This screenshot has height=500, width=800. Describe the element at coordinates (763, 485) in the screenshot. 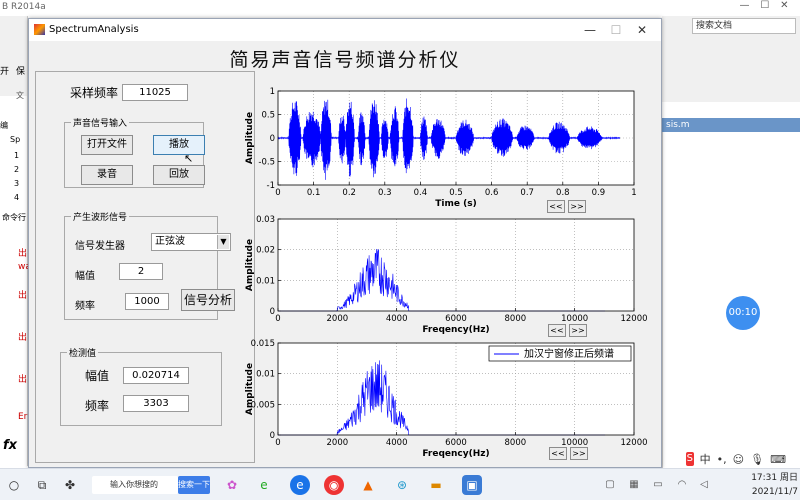

I see `system-clock: 17:31 周日 2021/11/7` at that location.